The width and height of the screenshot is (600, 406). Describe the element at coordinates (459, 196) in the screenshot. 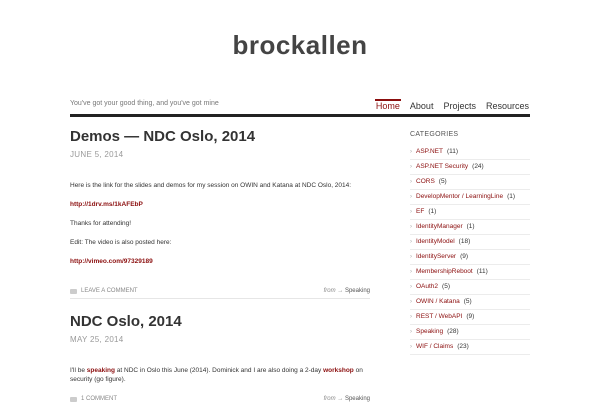

I see `category-link: DevelopMentor / LearningLine` at that location.